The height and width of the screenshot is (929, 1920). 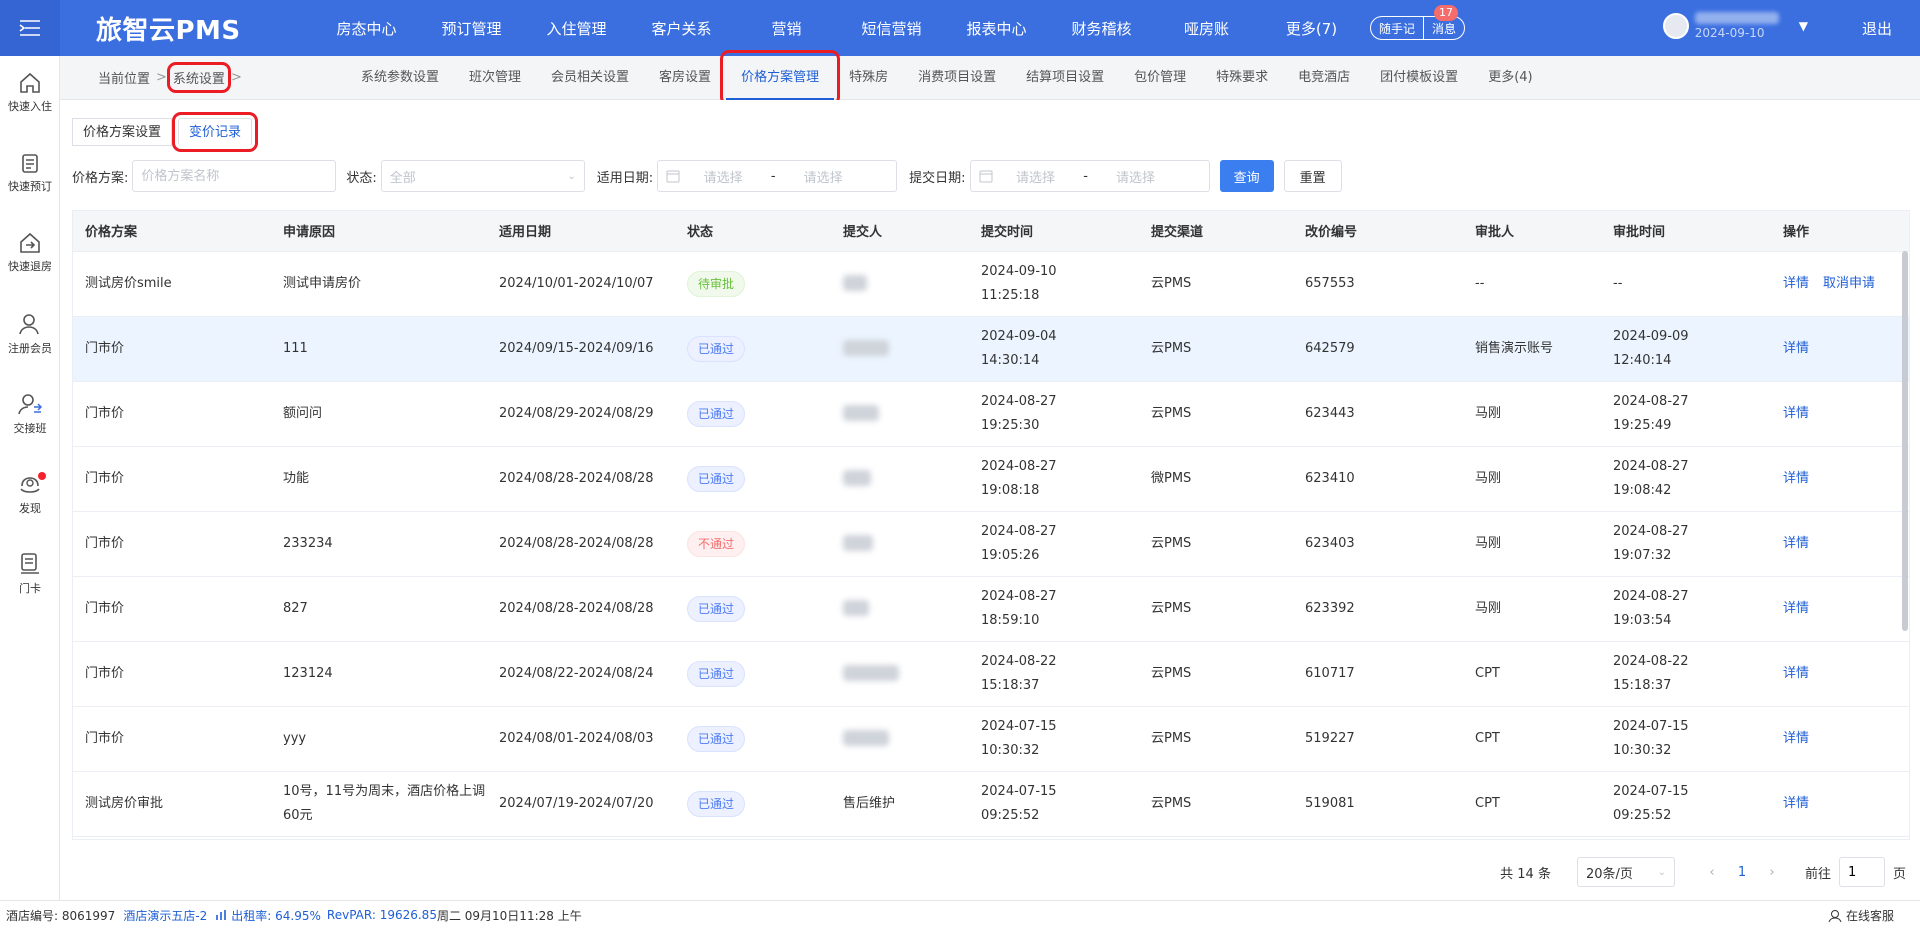 What do you see at coordinates (1742, 872) in the screenshot?
I see `current-page: 1` at bounding box center [1742, 872].